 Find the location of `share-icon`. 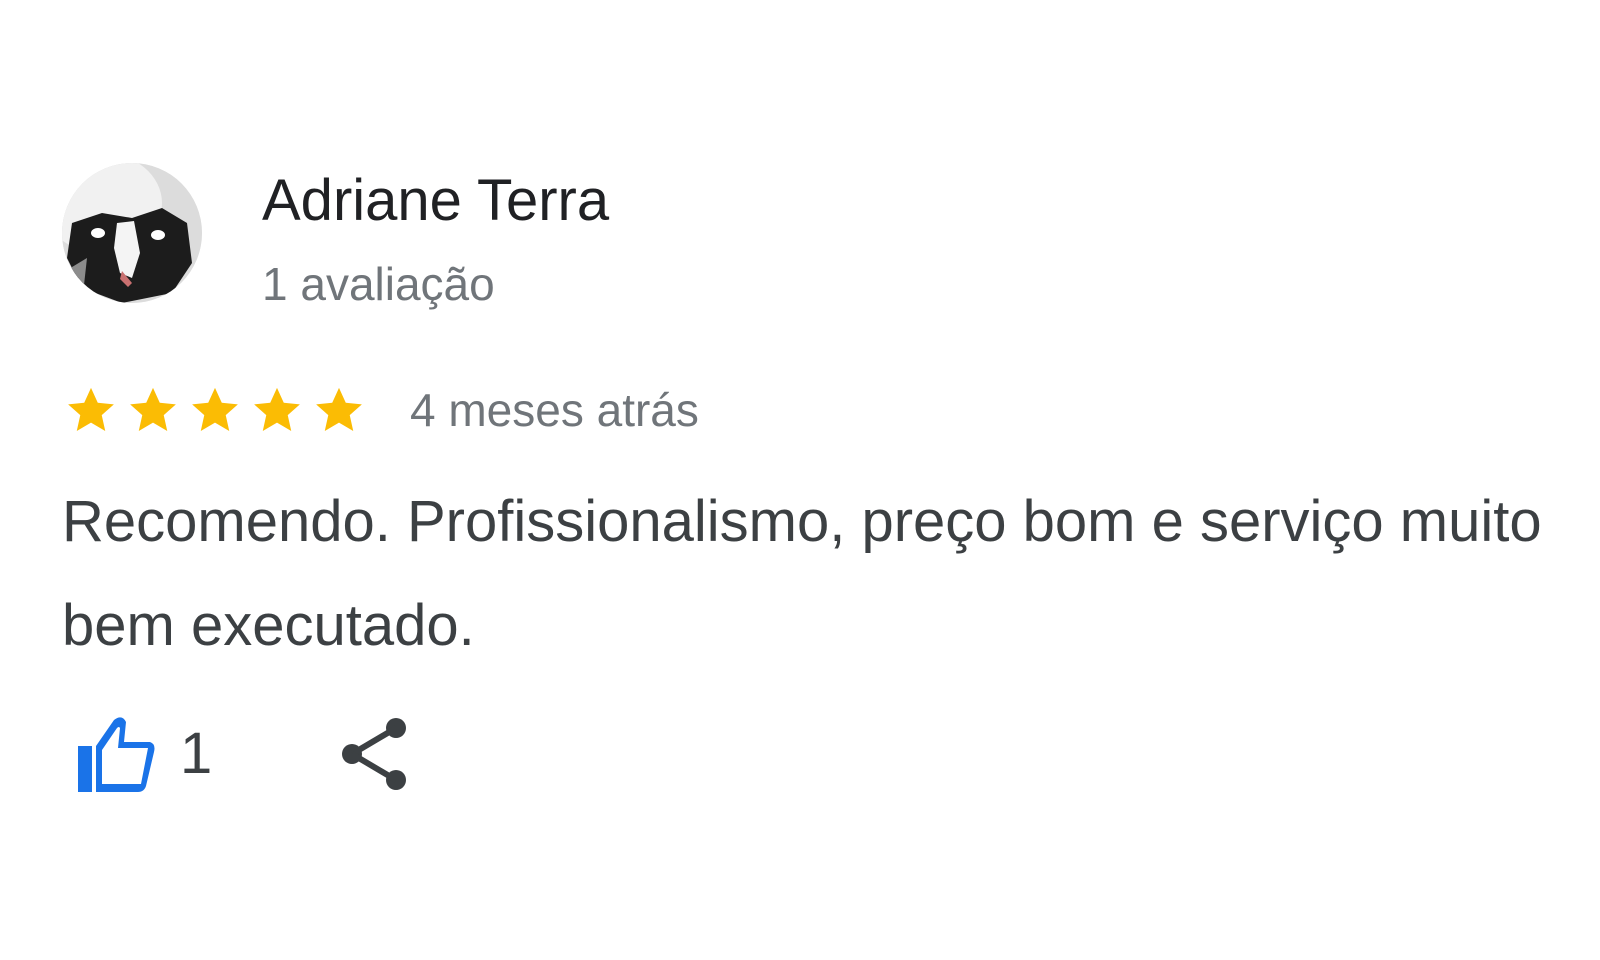

share-icon is located at coordinates (374, 754).